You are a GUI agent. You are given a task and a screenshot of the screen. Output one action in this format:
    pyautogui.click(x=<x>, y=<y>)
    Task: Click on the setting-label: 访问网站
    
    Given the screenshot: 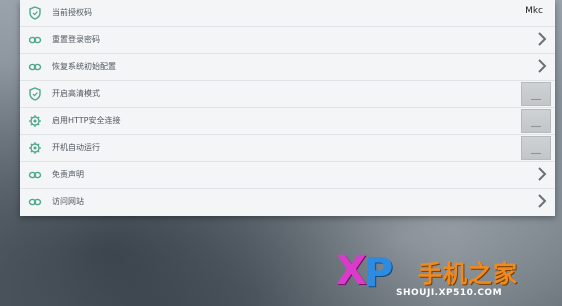 What is the action you would take?
    pyautogui.click(x=68, y=201)
    